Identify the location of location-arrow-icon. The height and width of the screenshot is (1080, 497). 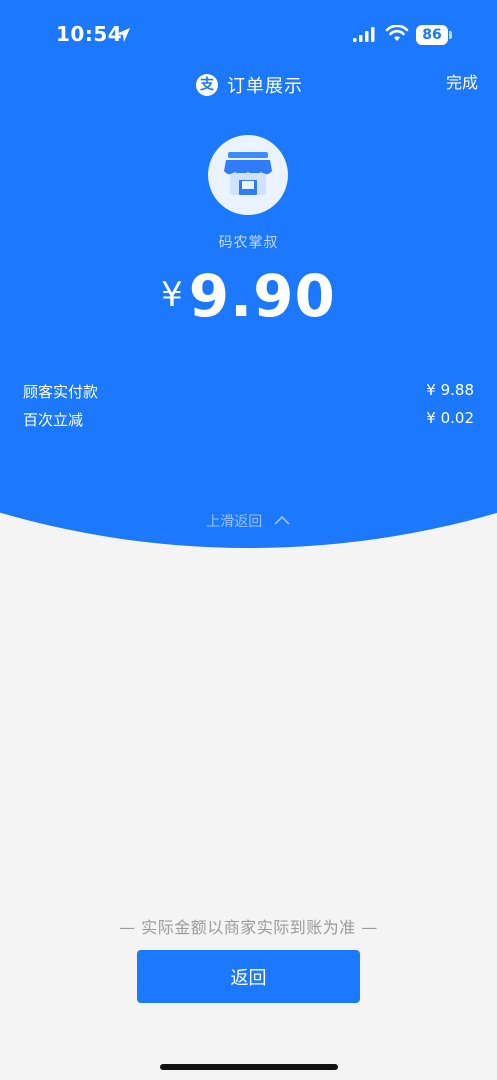
(123, 37).